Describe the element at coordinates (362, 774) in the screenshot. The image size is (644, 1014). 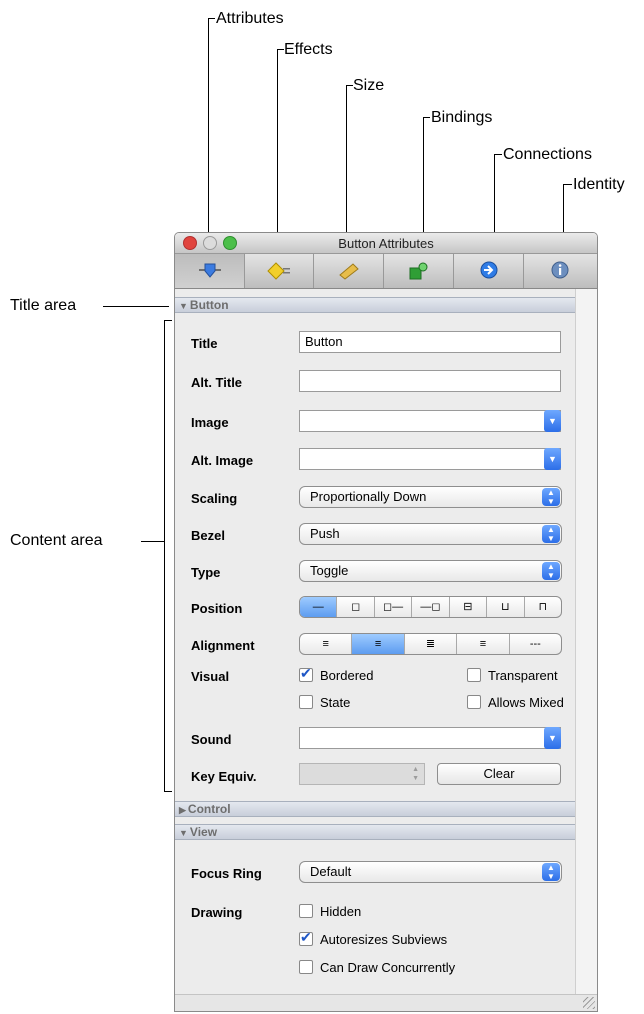
I see `key-equiv-field: ▲ ▼` at that location.